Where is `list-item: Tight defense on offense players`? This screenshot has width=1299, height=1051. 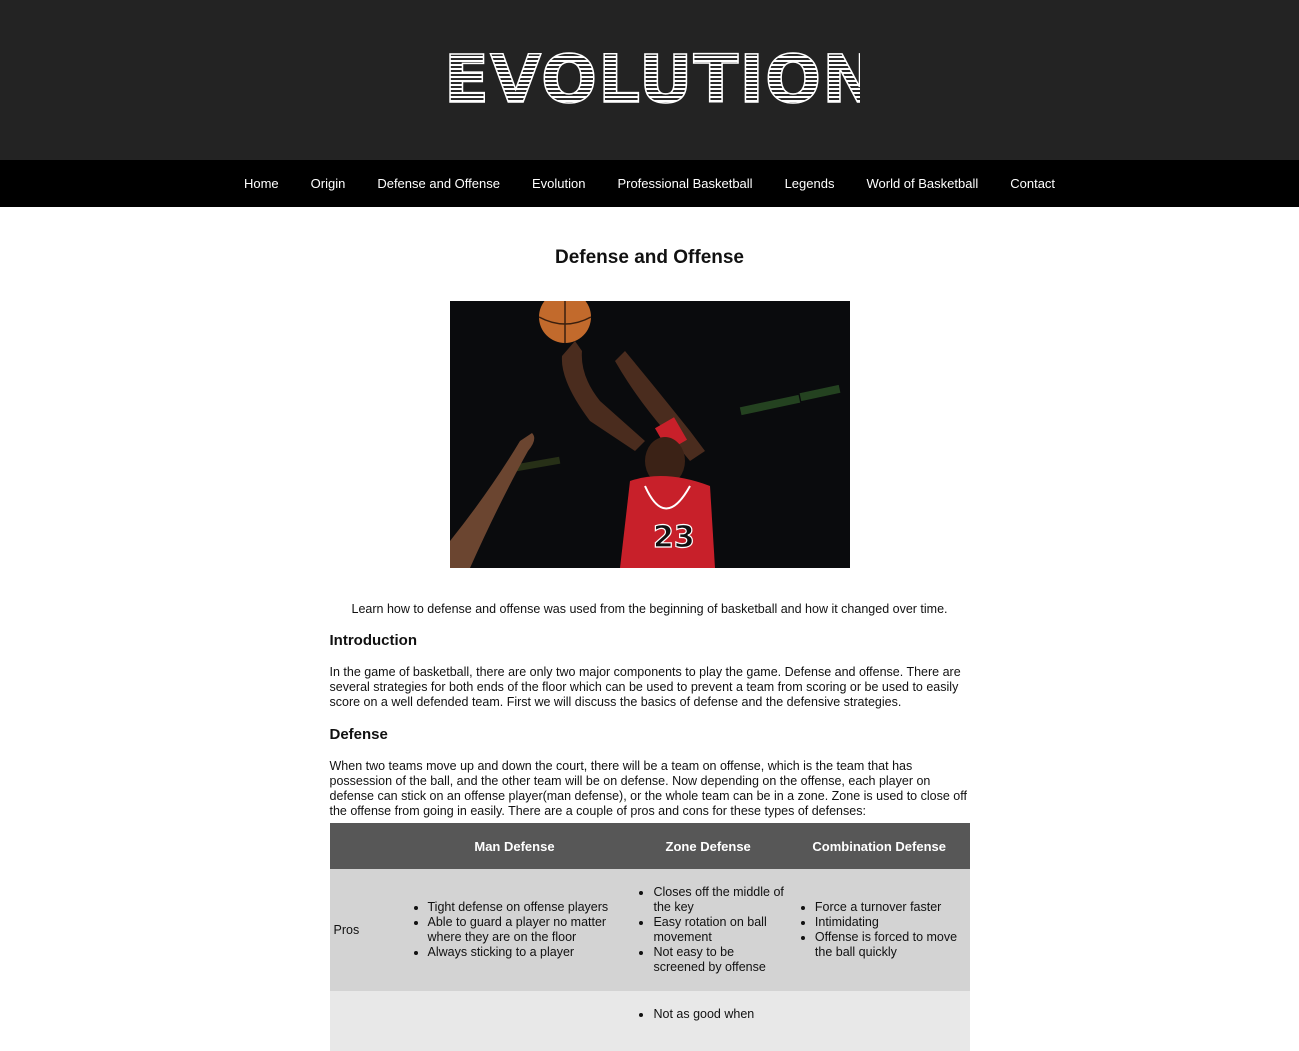
list-item: Tight defense on offense players is located at coordinates (526, 907).